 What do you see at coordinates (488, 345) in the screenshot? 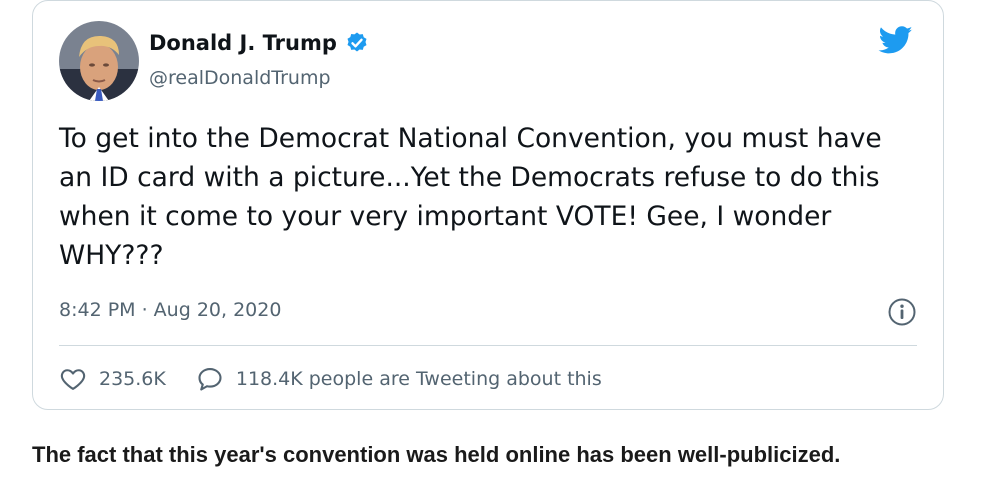
I see `divider` at bounding box center [488, 345].